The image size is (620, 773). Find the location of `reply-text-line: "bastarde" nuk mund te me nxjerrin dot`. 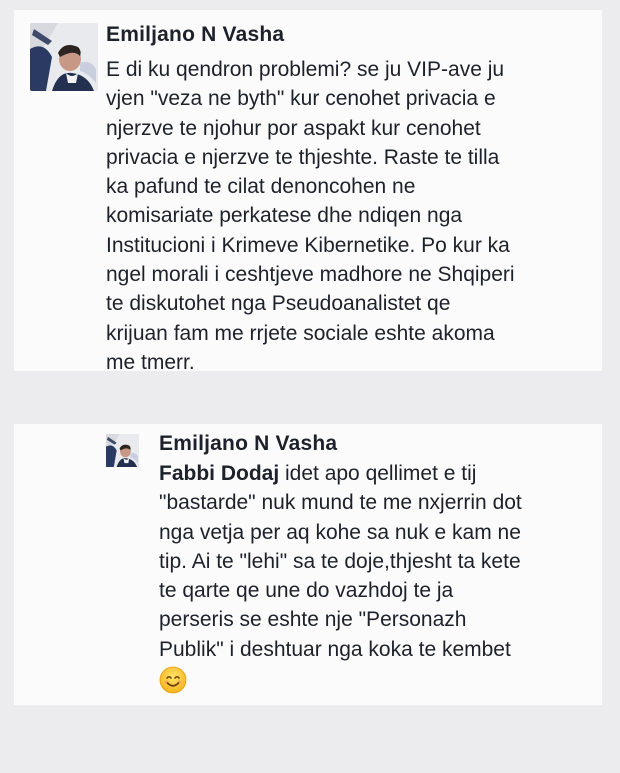

reply-text-line: "bastarde" nuk mund te me nxjerrin dot is located at coordinates (340, 503).